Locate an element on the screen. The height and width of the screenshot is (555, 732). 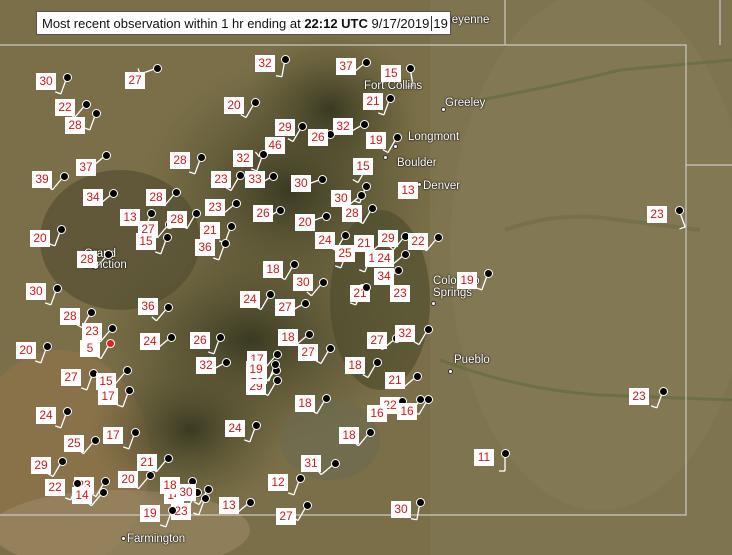
station-value: 11 is located at coordinates (484, 457).